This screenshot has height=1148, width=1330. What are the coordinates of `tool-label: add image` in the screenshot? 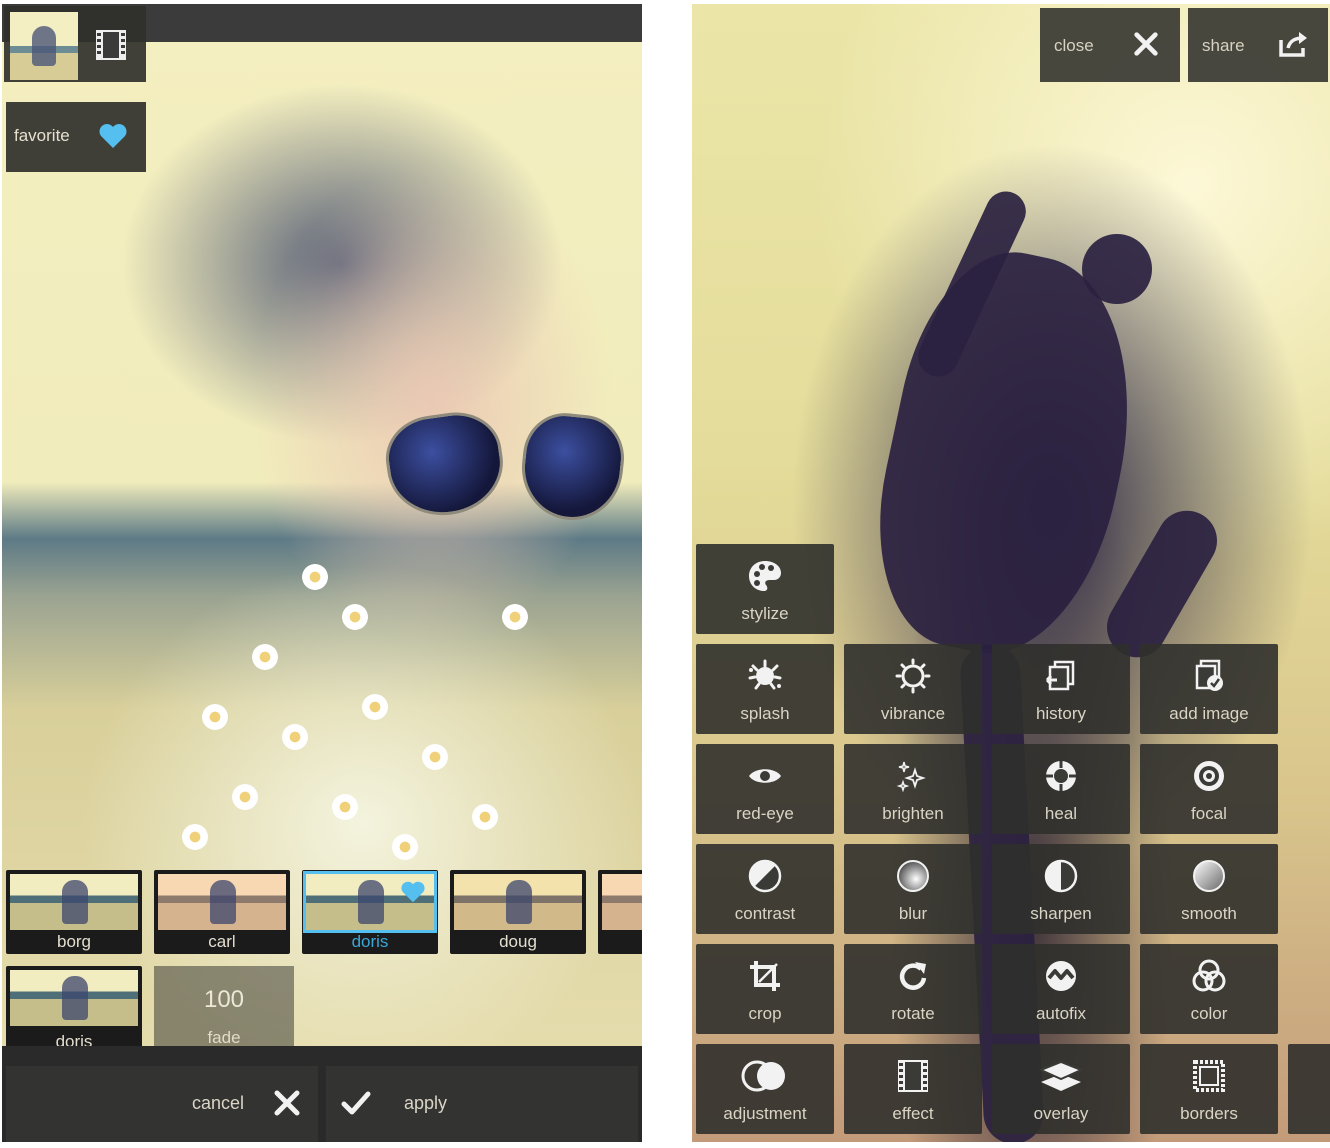 It's located at (1209, 713).